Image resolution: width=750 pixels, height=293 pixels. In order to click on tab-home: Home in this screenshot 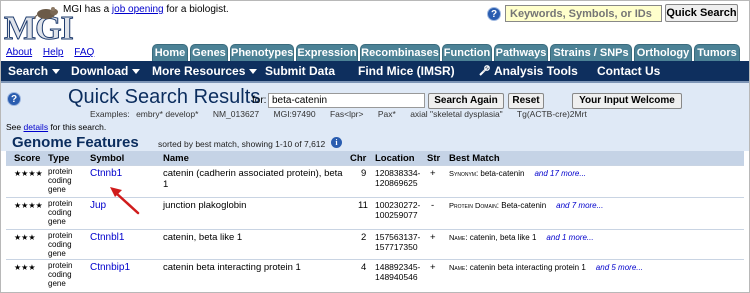, I will do `click(170, 52)`.